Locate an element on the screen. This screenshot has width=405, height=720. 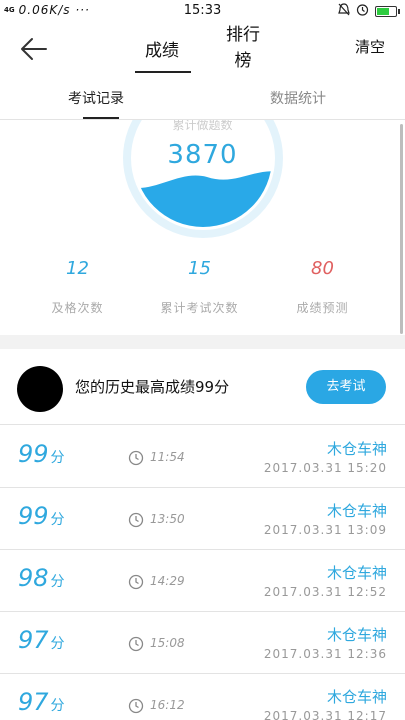
gauge-value: 3870 is located at coordinates (202, 155).